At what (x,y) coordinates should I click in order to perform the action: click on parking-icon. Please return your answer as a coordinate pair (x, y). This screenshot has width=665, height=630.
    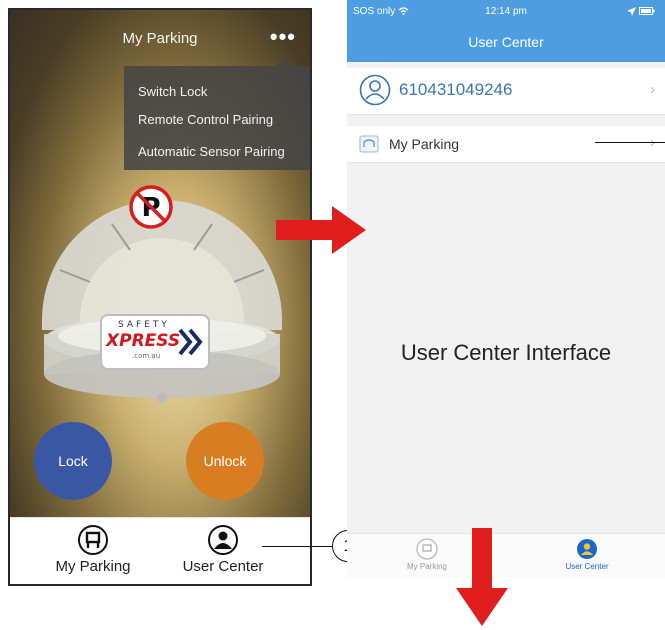
    Looking at the image, I should click on (369, 144).